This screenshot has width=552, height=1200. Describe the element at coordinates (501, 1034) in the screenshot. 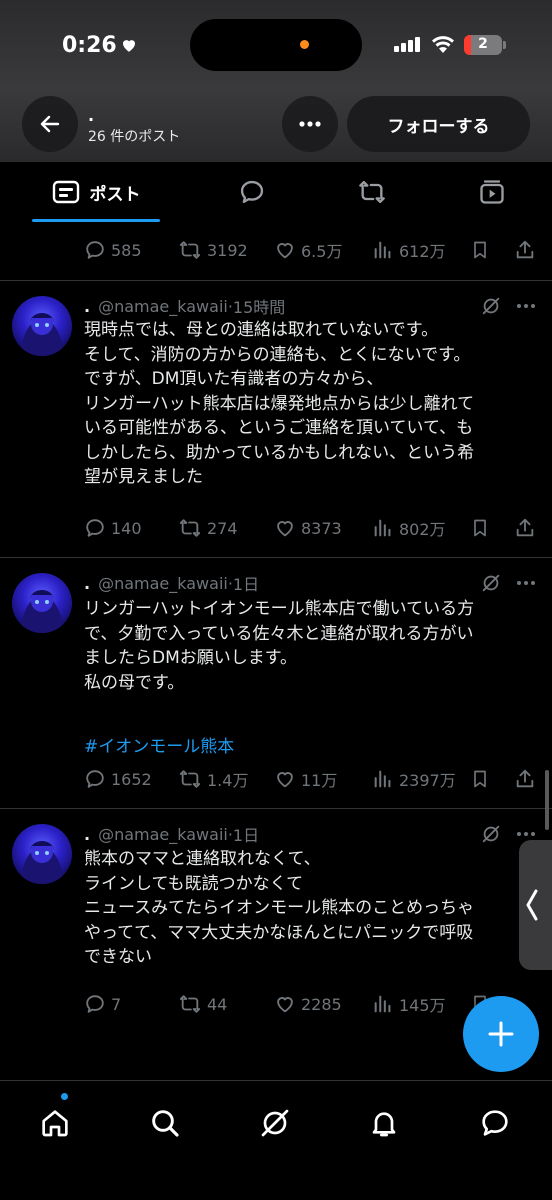

I see `compose-post-button` at that location.